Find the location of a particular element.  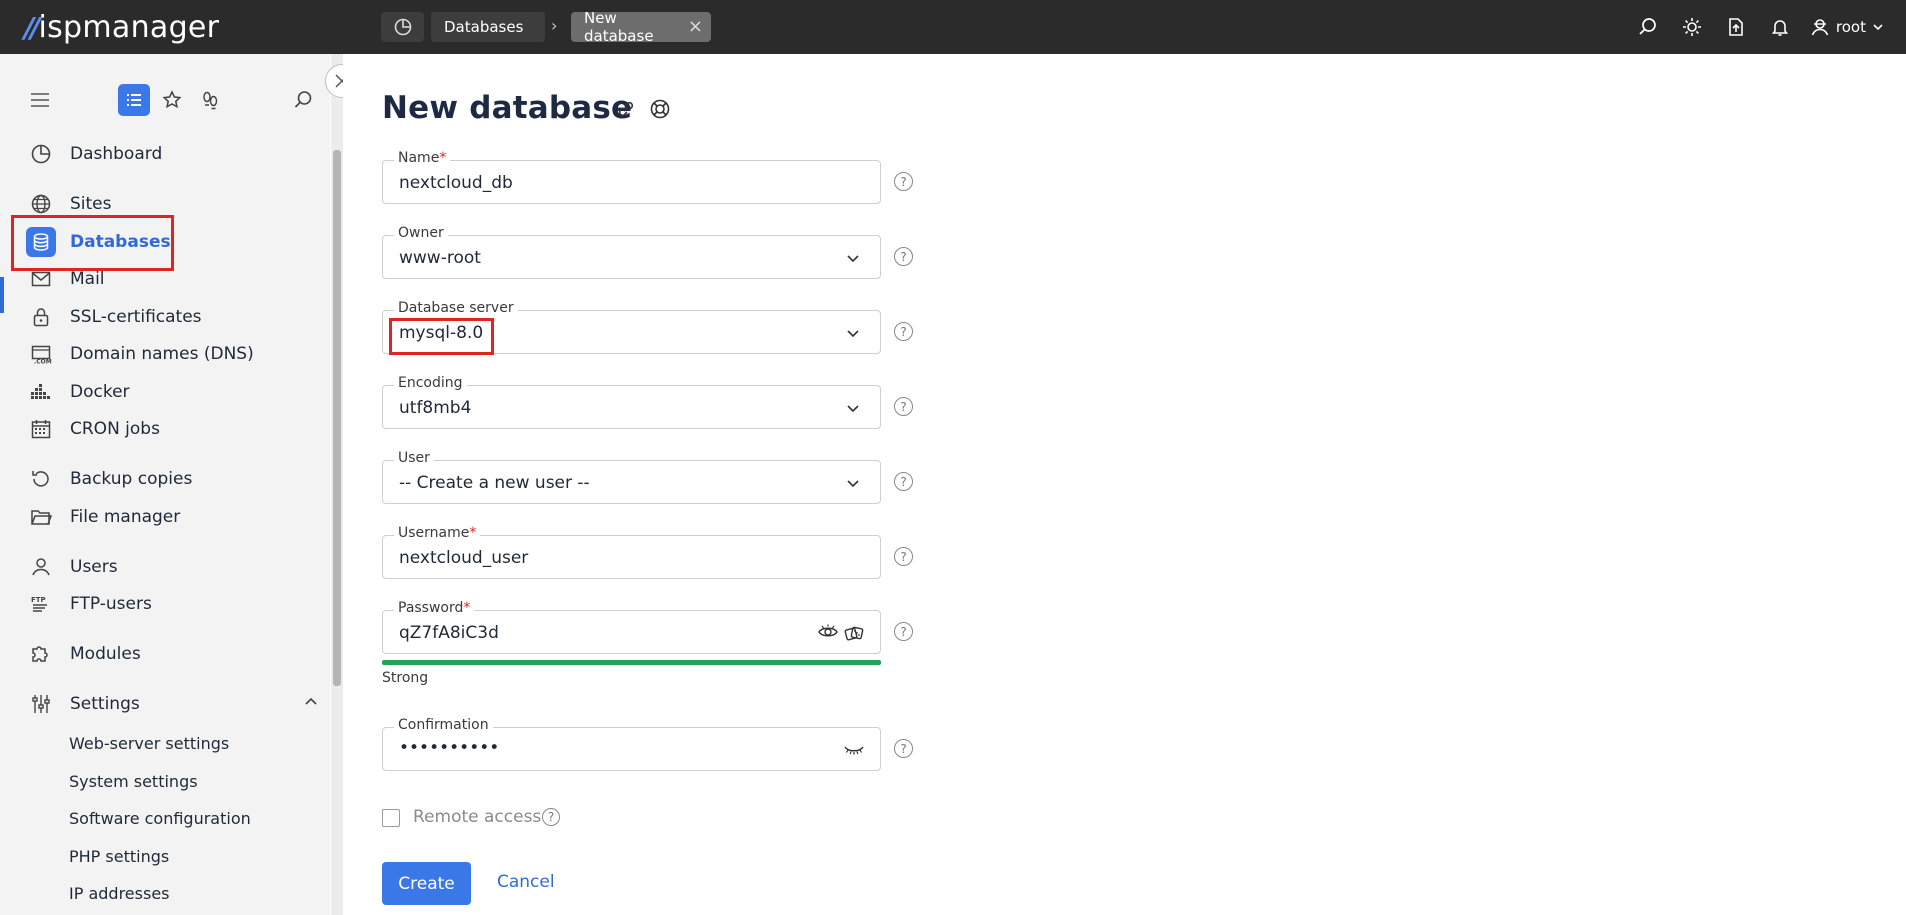

generate-password-icon is located at coordinates (854, 635).